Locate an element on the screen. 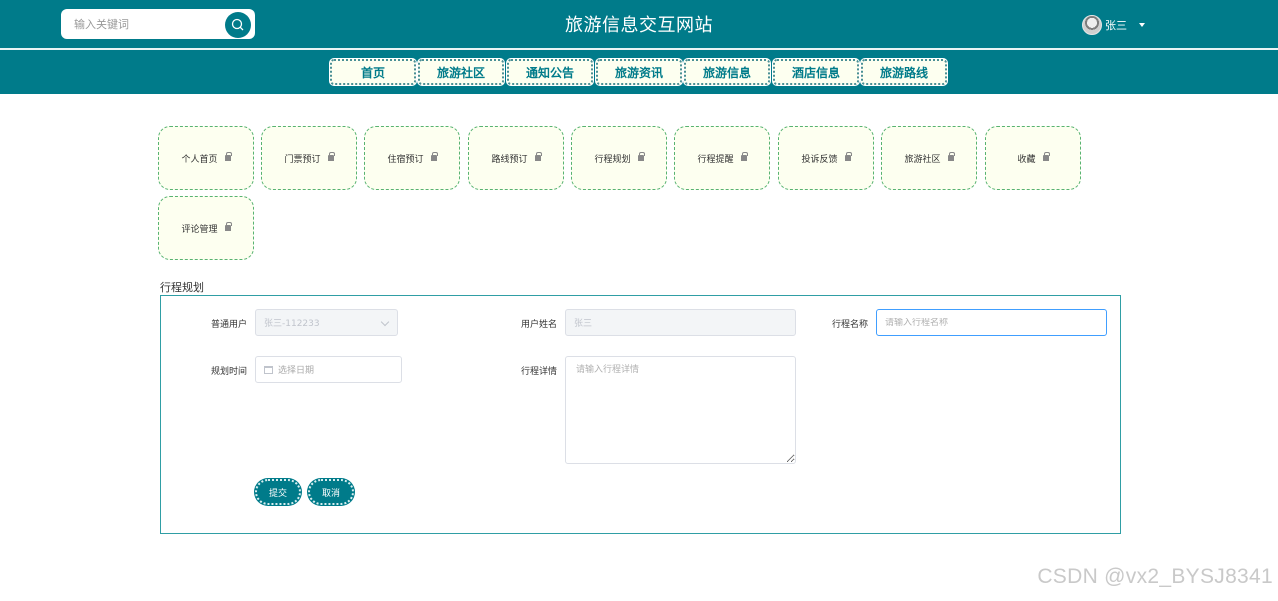  username-field: 张三 is located at coordinates (680, 322).